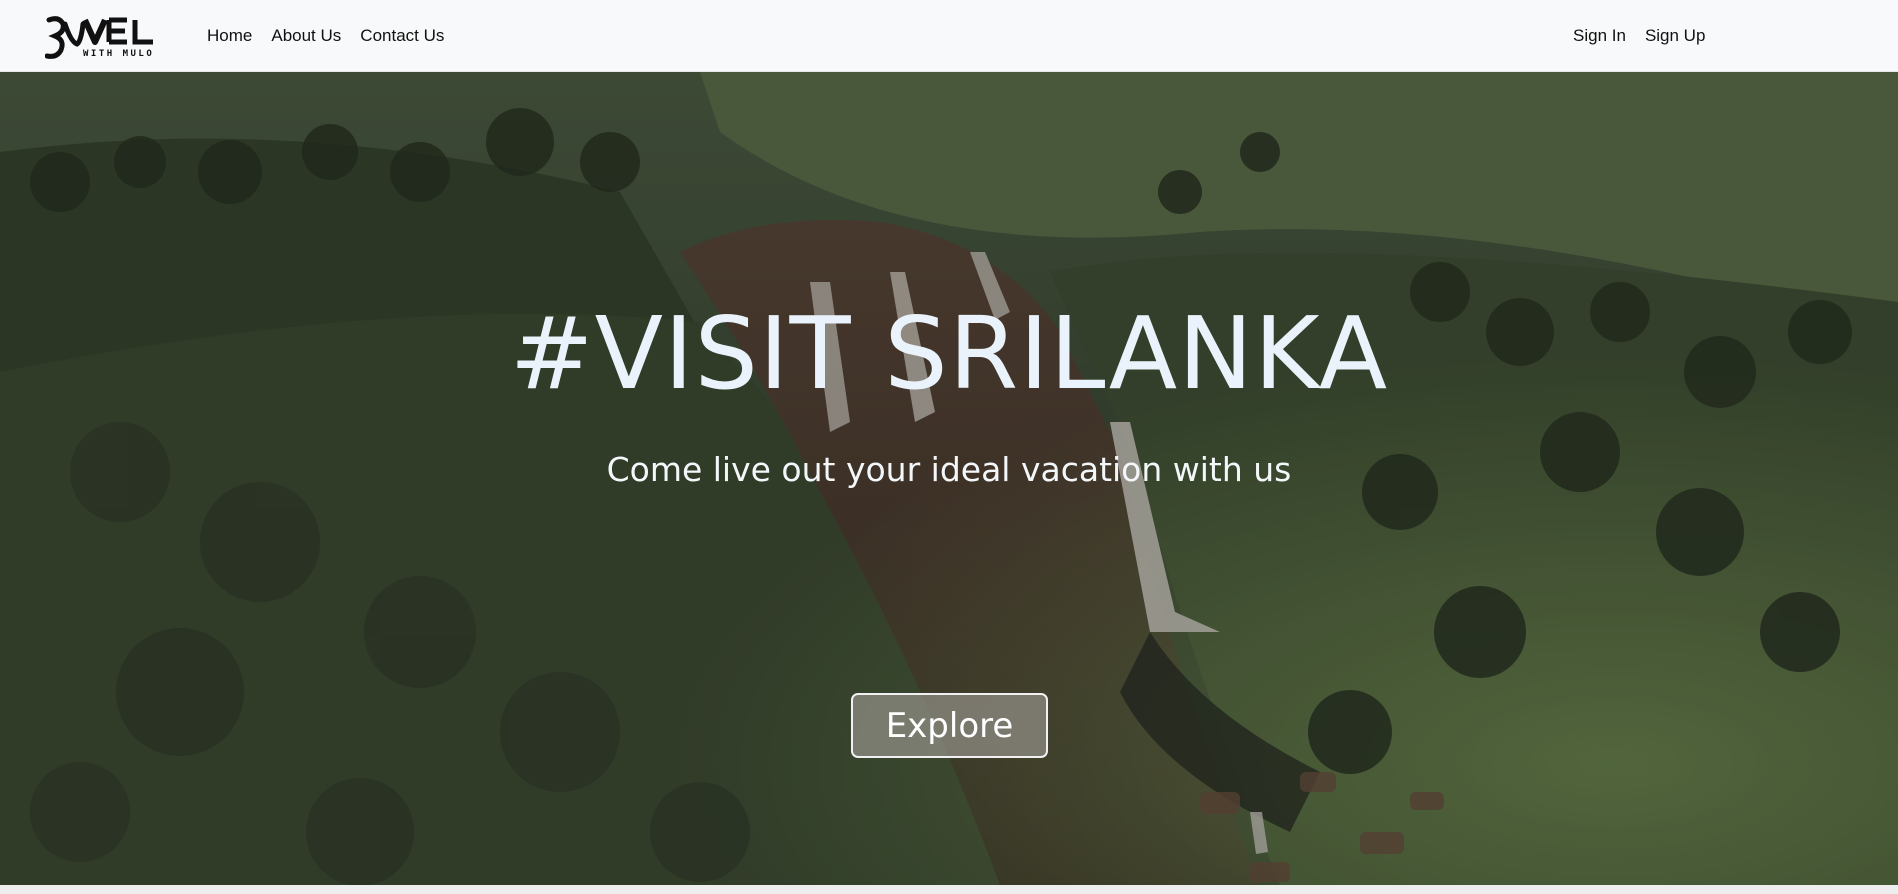 This screenshot has width=1898, height=894. I want to click on nav-contact-link: Contact Us, so click(402, 36).